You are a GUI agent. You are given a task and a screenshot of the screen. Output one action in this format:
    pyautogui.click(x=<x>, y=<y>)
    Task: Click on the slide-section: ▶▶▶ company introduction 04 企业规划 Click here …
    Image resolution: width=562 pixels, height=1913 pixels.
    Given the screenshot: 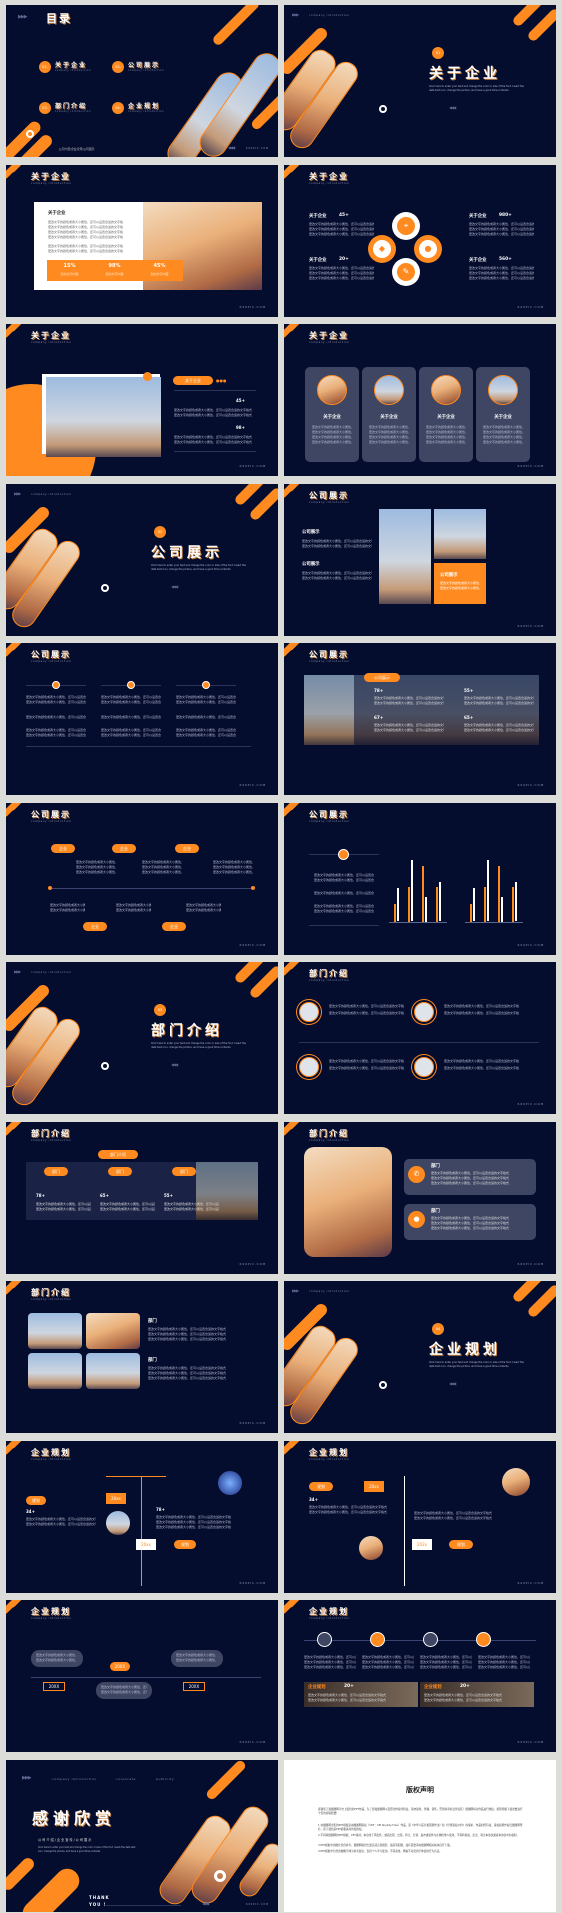 What is the action you would take?
    pyautogui.click(x=420, y=1357)
    